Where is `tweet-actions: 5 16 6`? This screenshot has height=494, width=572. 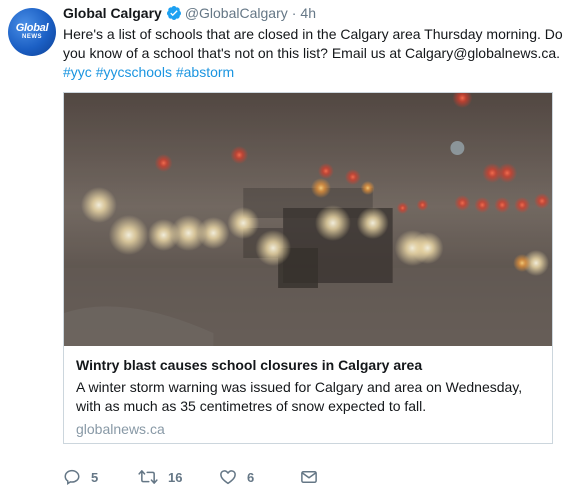
tweet-actions: 5 16 6 is located at coordinates (190, 477).